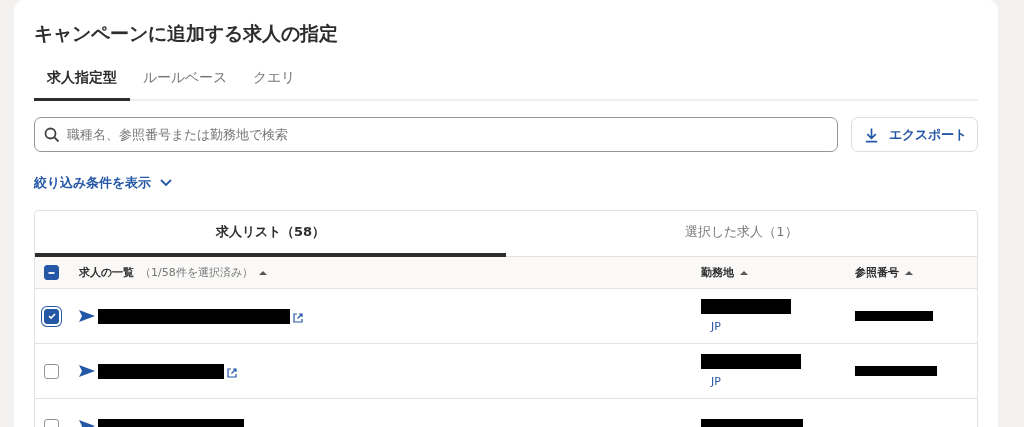 The height and width of the screenshot is (427, 1024). What do you see at coordinates (103, 183) in the screenshot?
I see `filter-toggle: 絞り込み条件を表示` at bounding box center [103, 183].